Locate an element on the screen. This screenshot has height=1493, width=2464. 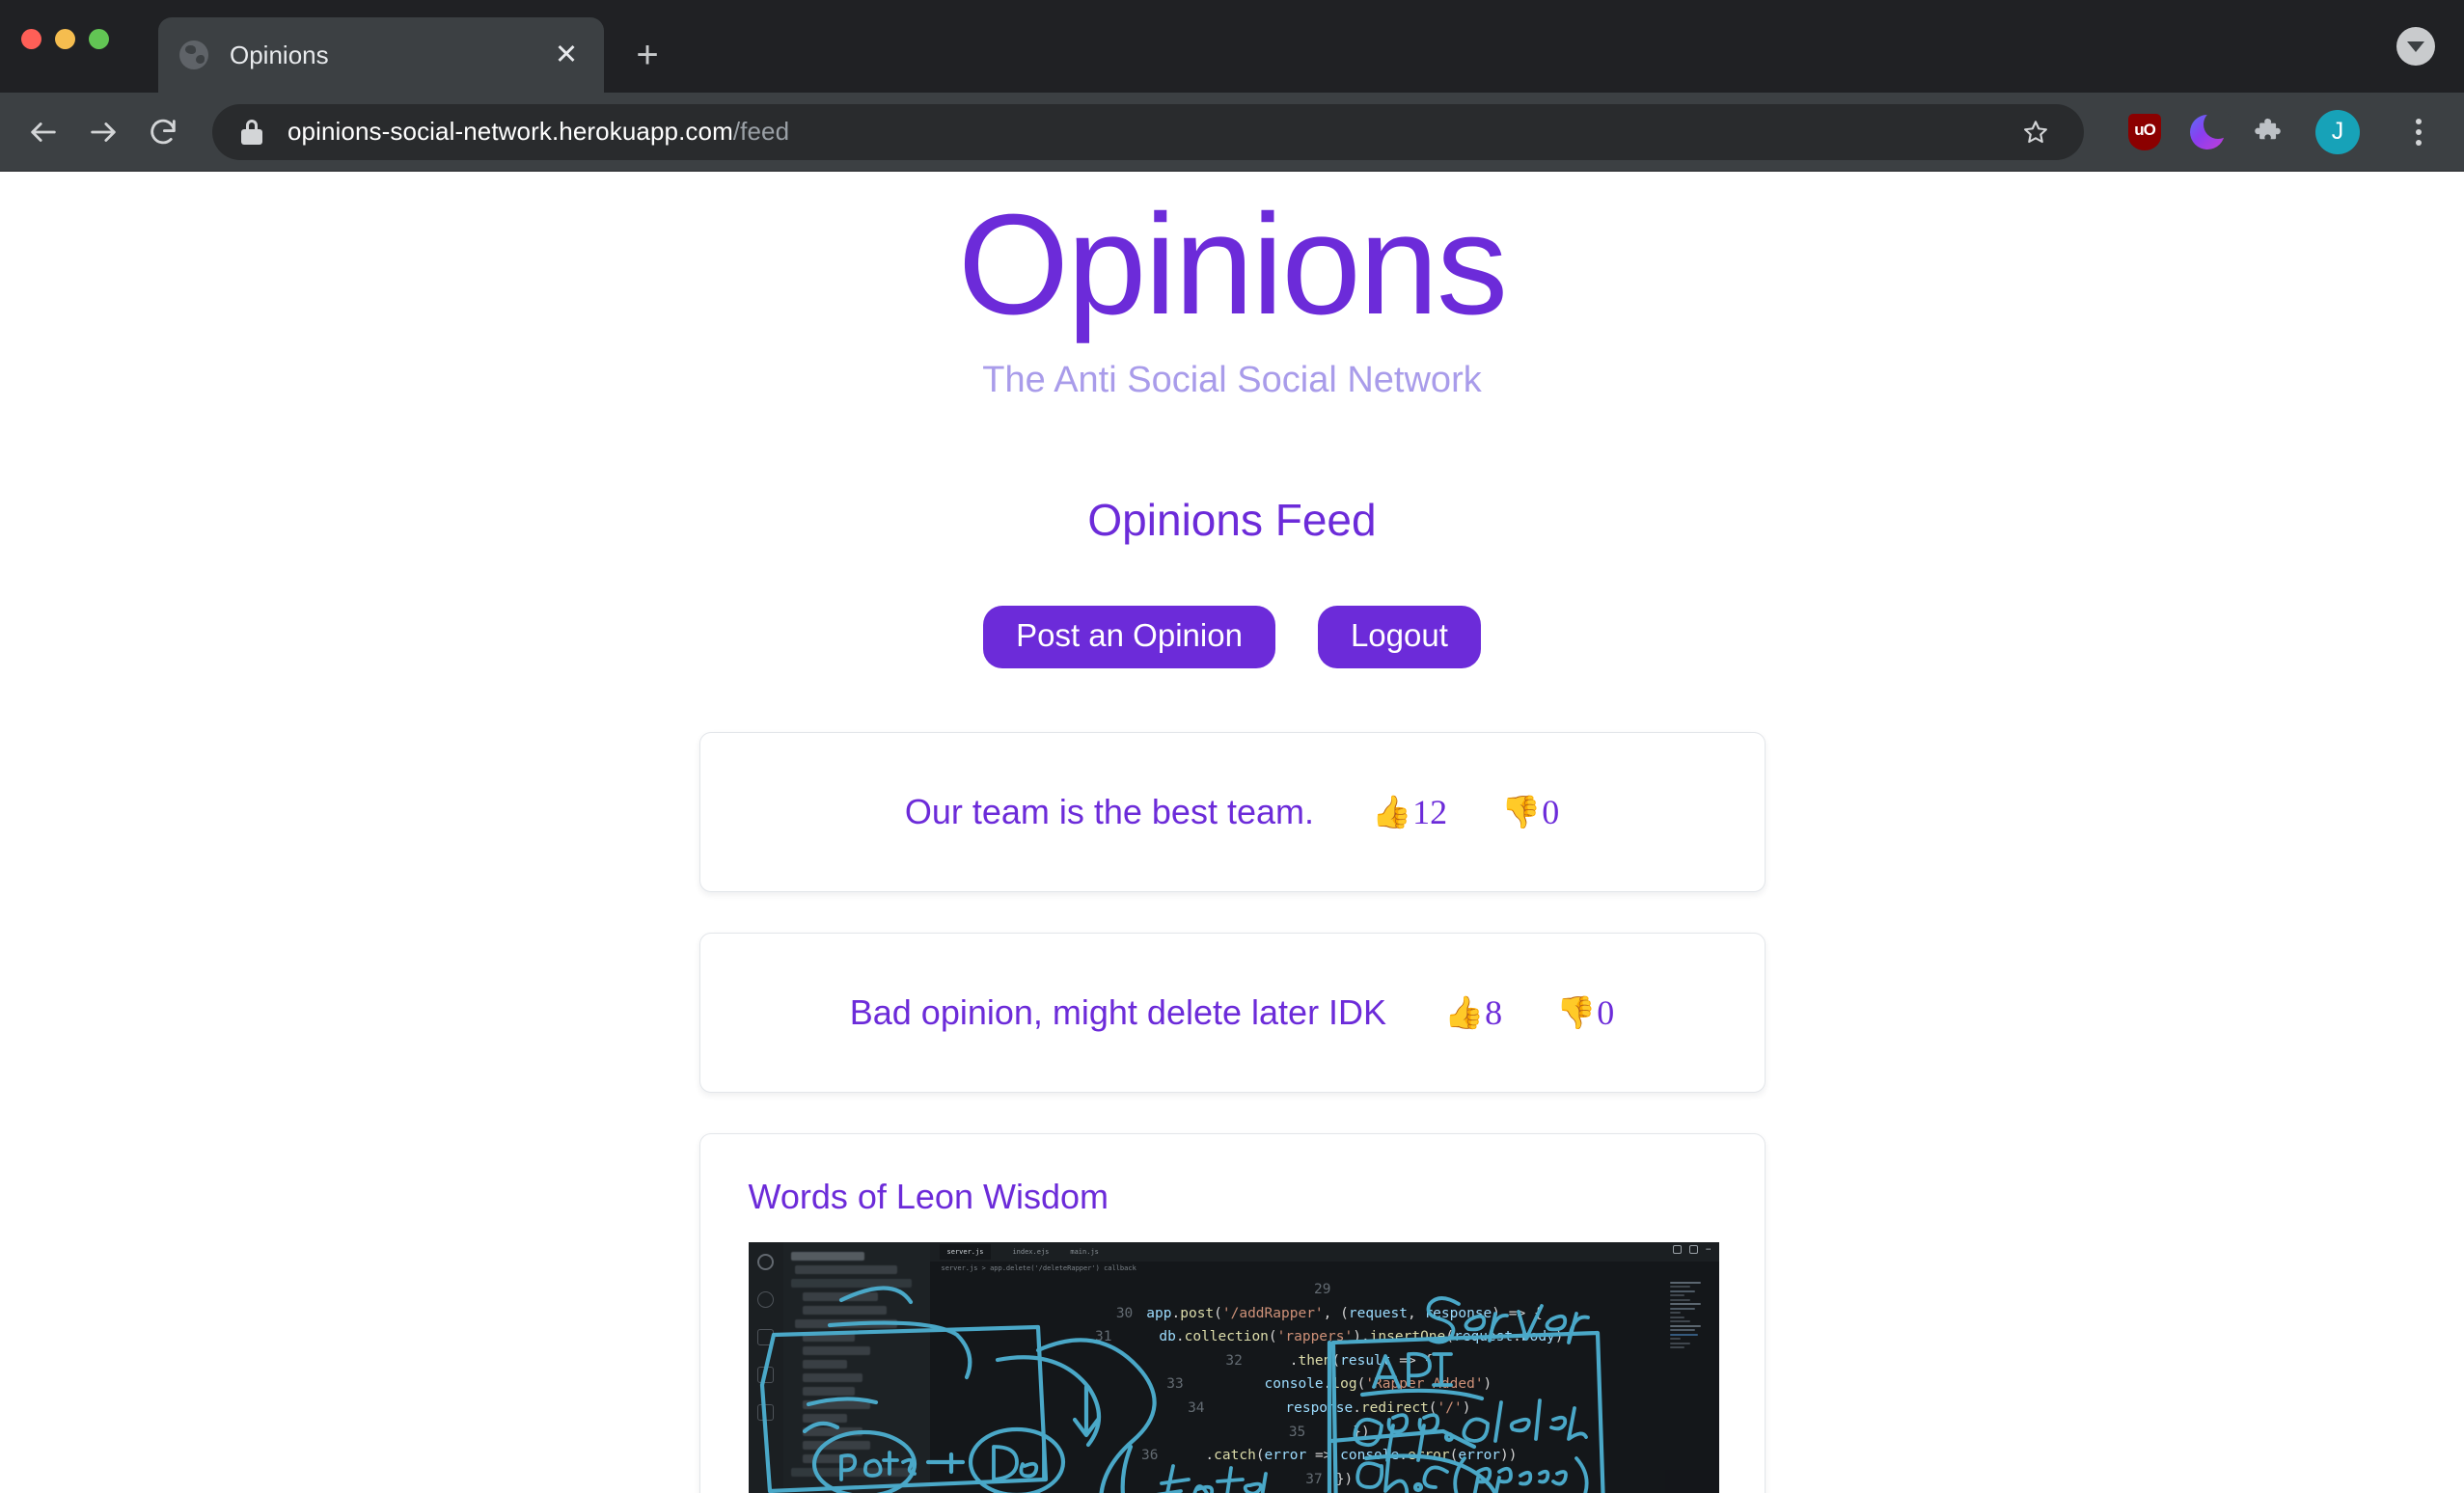
vscode-activity-bar is located at coordinates (765, 1367).